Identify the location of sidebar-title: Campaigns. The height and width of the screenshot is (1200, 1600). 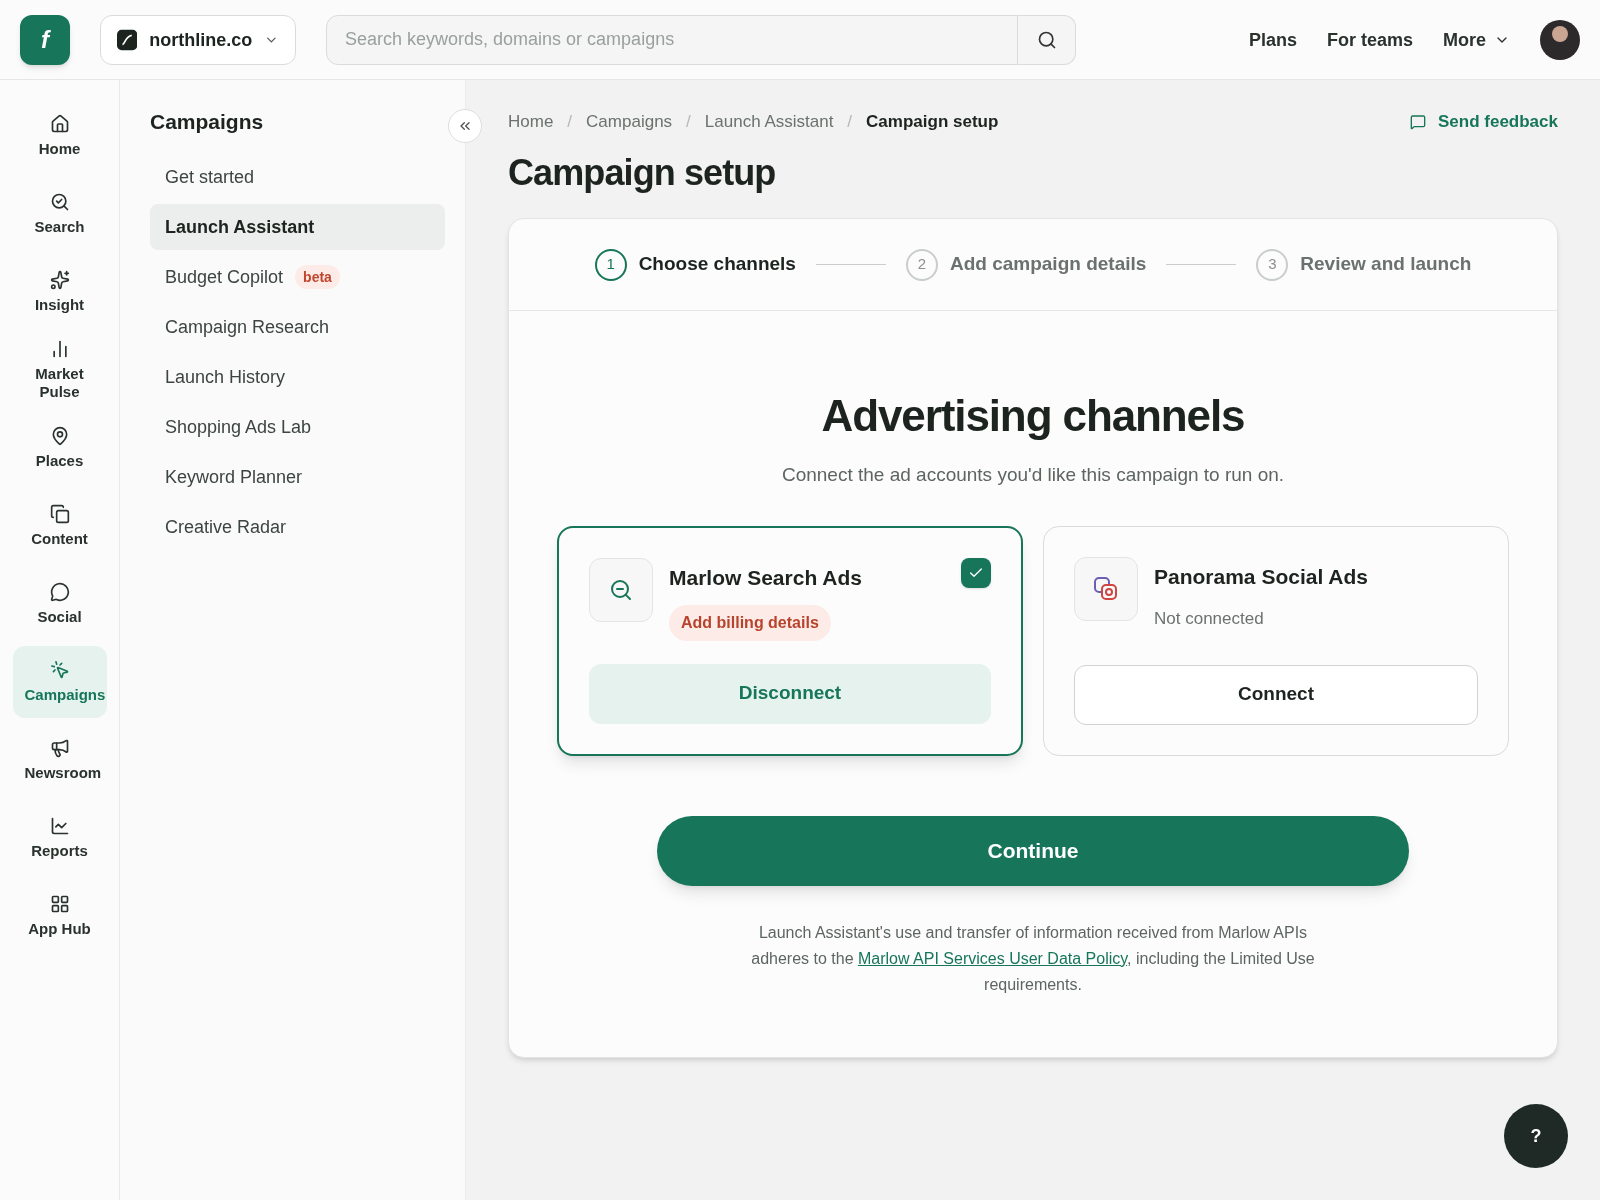
(207, 122).